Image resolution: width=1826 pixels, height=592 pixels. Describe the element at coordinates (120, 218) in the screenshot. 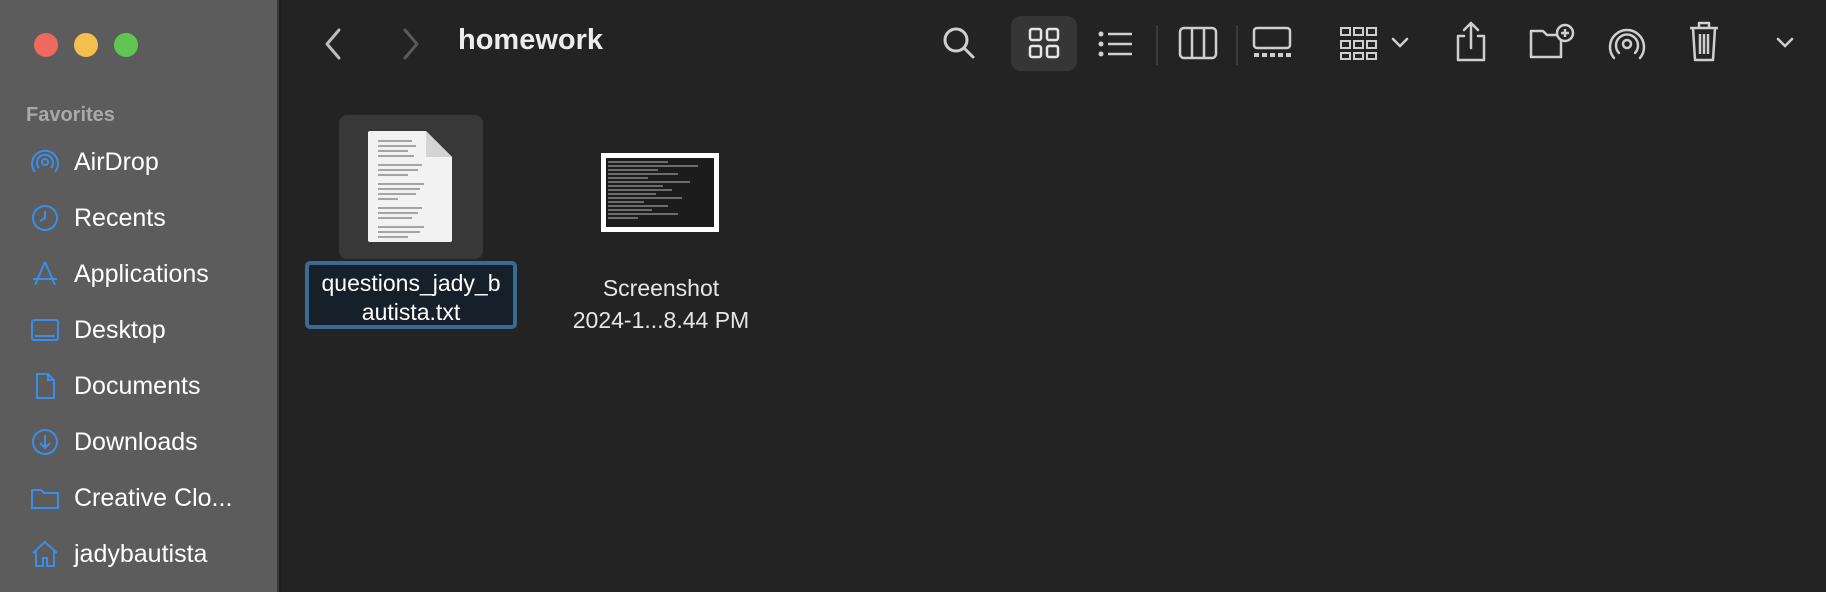

I see `sidebar-item-label: Recents` at that location.